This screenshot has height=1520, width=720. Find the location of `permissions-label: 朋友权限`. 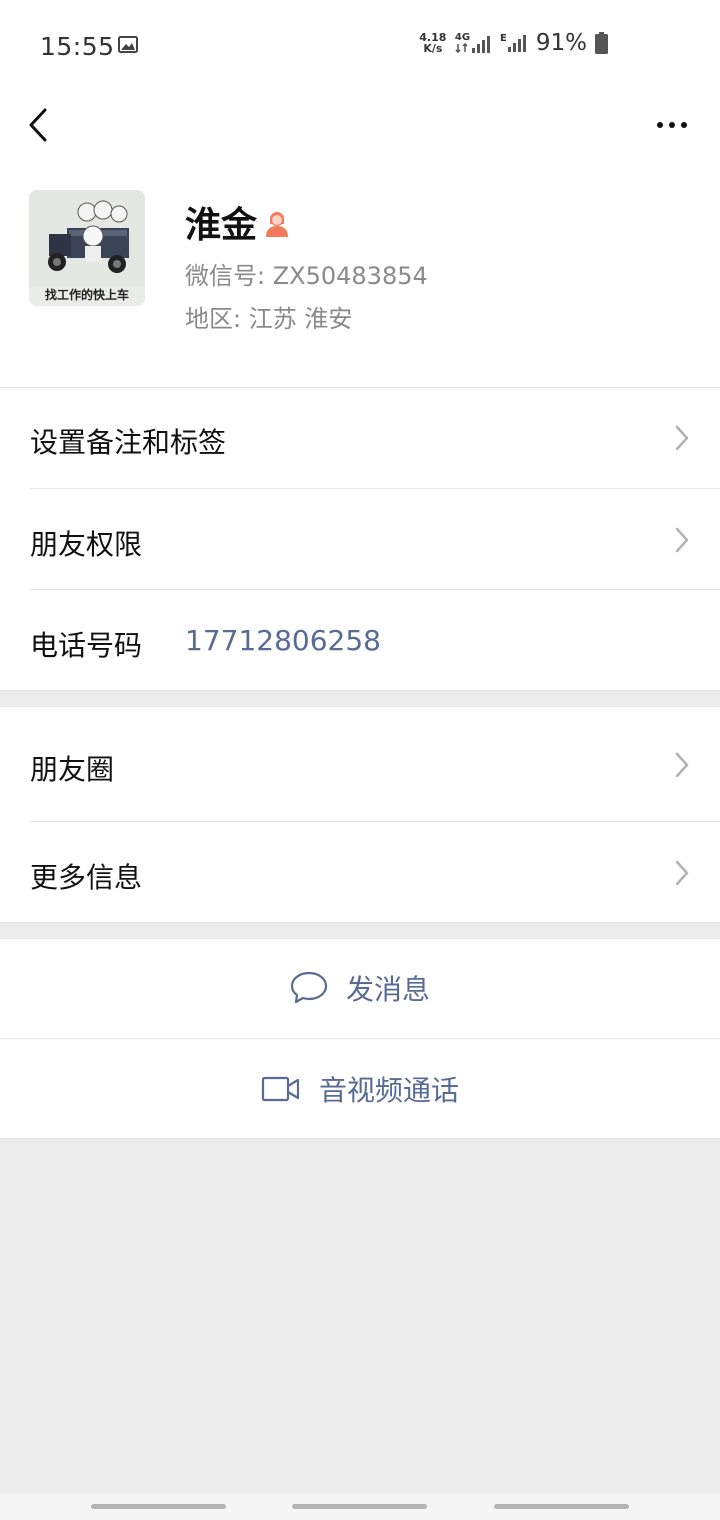

permissions-label: 朋友权限 is located at coordinates (86, 544).